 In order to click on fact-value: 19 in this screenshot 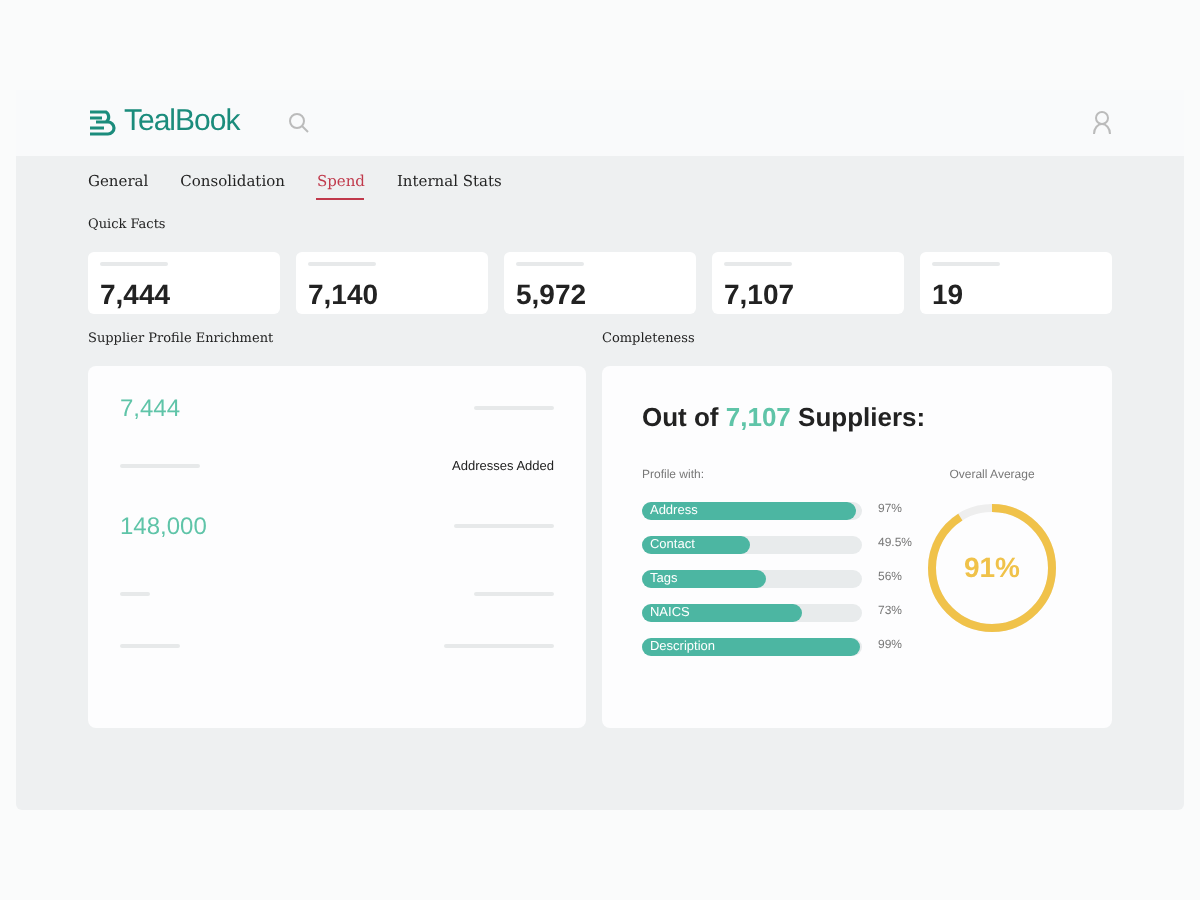, I will do `click(948, 293)`.